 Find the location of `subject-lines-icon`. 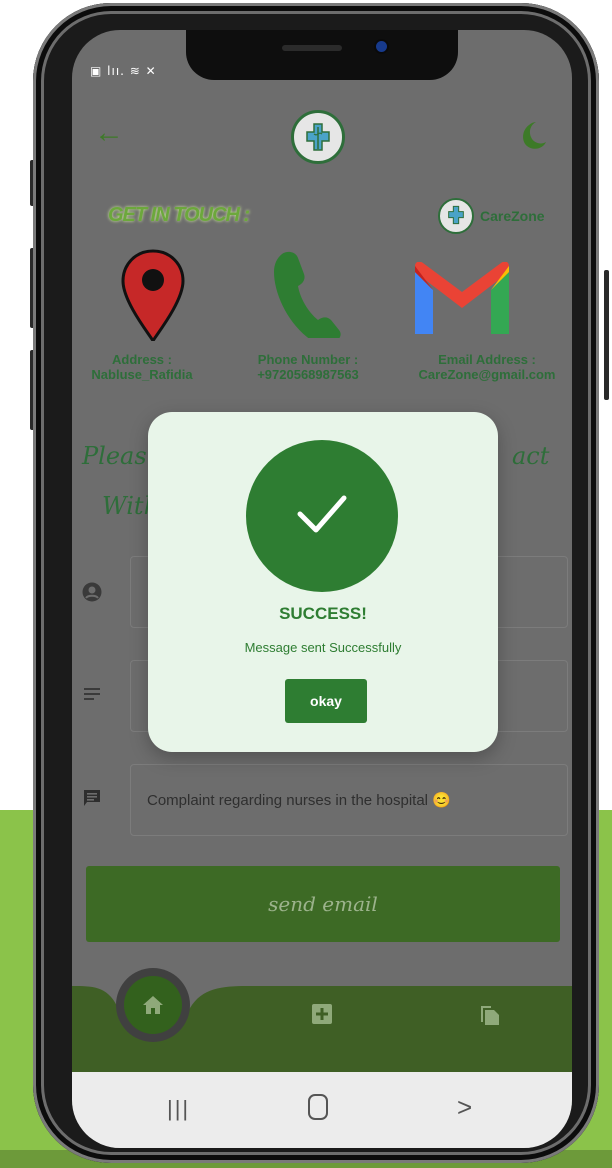

subject-lines-icon is located at coordinates (92, 694).